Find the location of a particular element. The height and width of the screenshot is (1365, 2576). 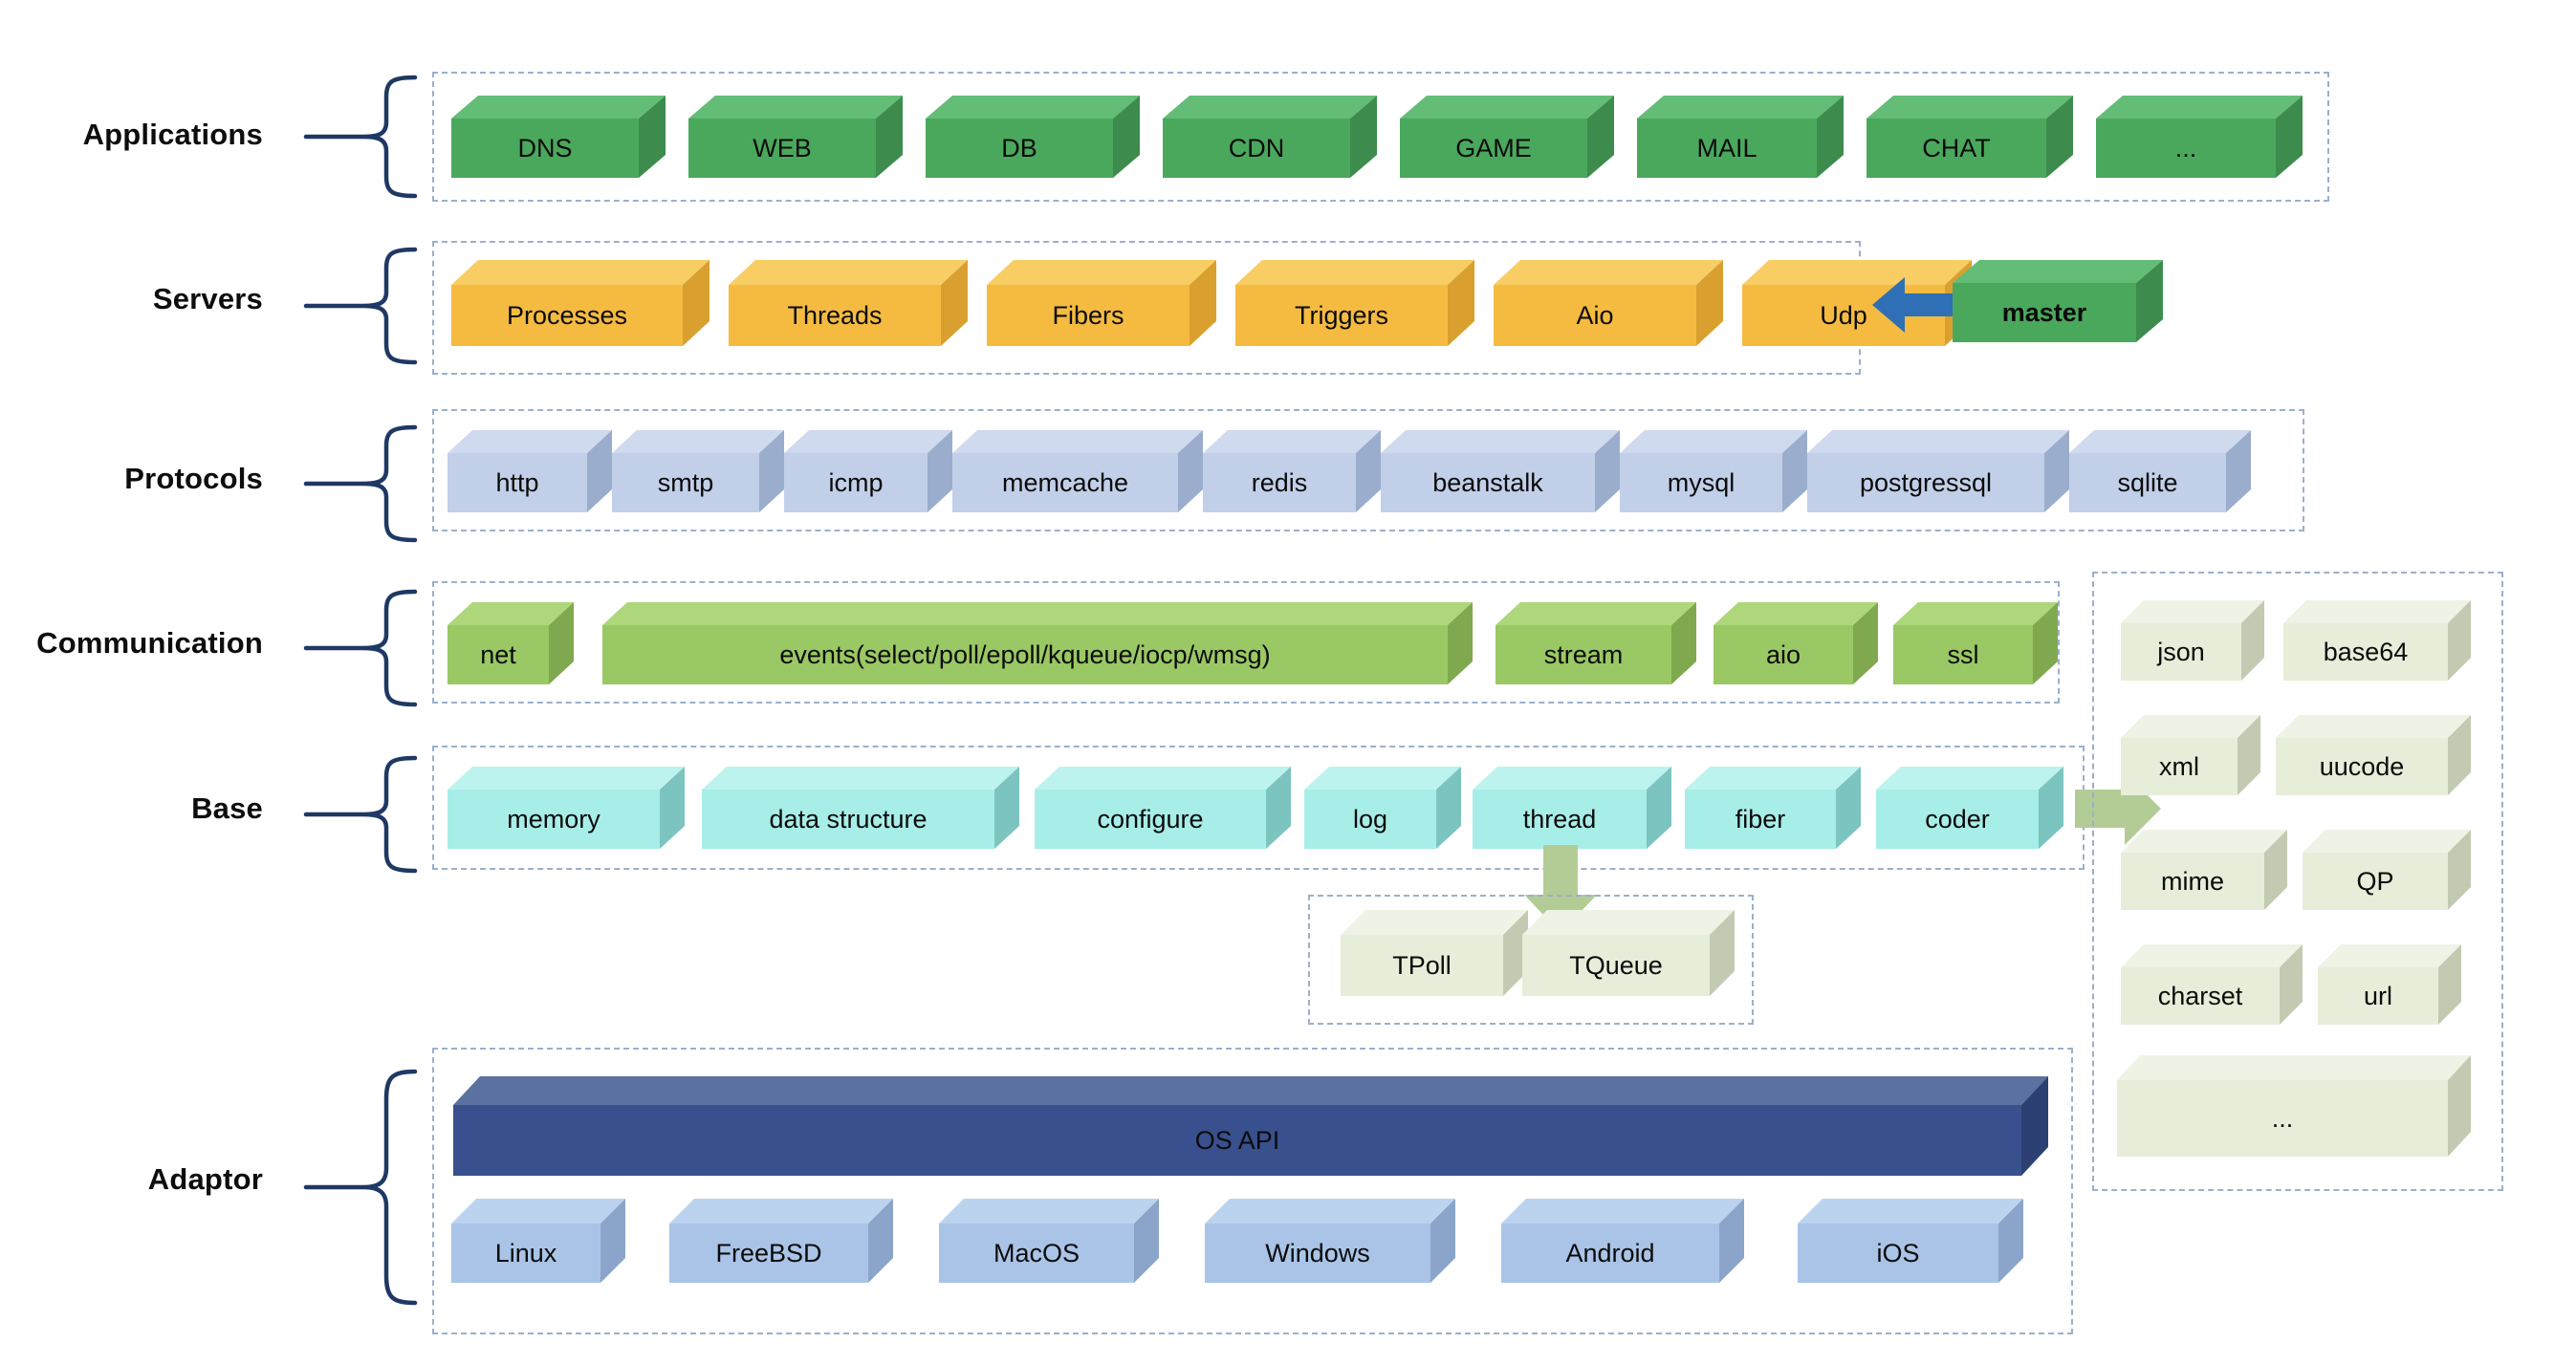

box-ios: iOS is located at coordinates (1910, 1241).